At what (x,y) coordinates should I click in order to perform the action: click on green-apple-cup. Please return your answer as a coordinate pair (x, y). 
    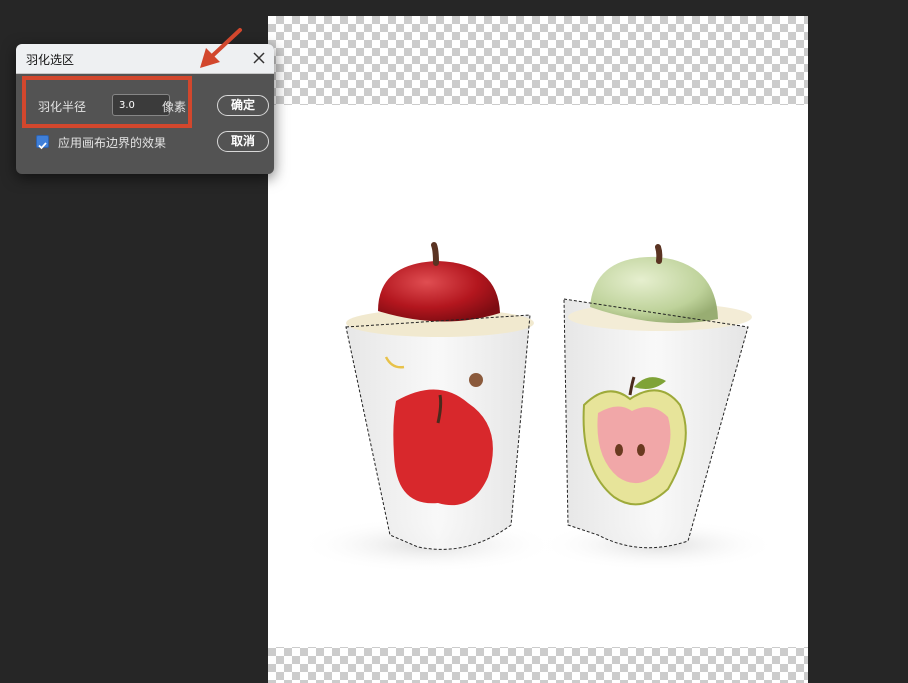
    Looking at the image, I should click on (657, 396).